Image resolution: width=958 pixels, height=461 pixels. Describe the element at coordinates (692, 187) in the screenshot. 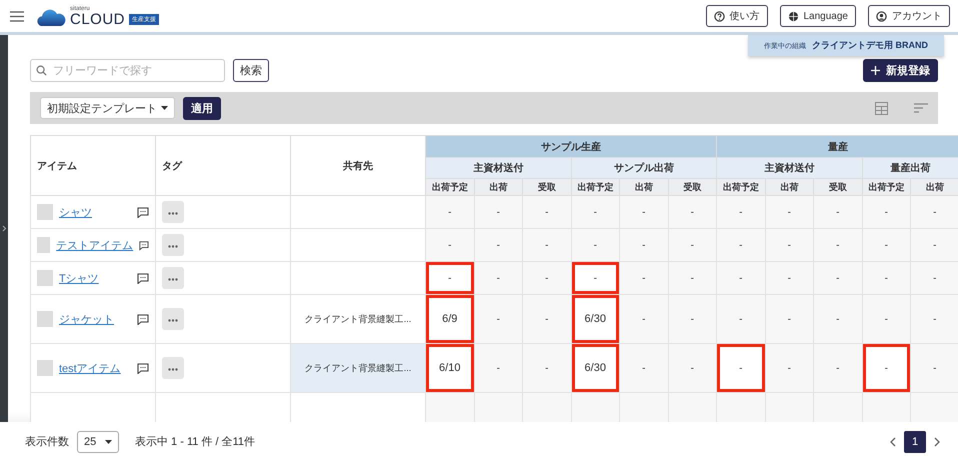

I see `column-header: 受取` at that location.